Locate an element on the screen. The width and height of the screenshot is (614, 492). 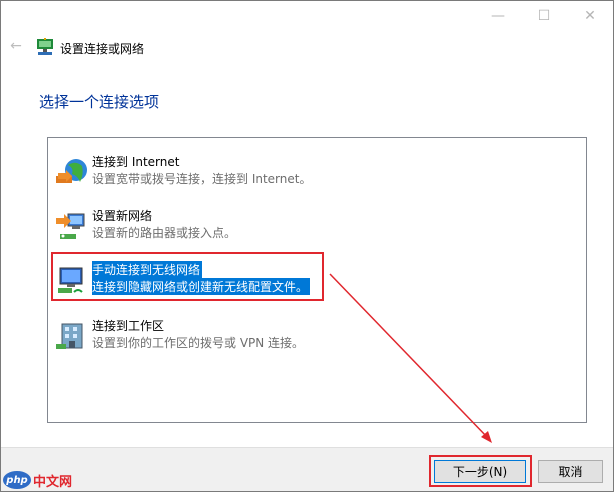
watermark: php 中文网 is located at coordinates (37, 480).